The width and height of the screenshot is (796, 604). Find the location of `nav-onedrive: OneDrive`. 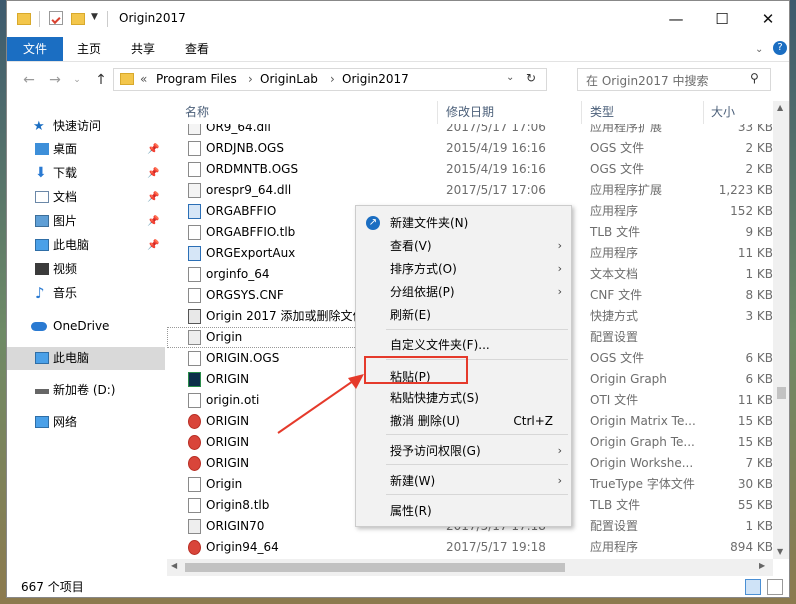

nav-onedrive: OneDrive is located at coordinates (86, 326).